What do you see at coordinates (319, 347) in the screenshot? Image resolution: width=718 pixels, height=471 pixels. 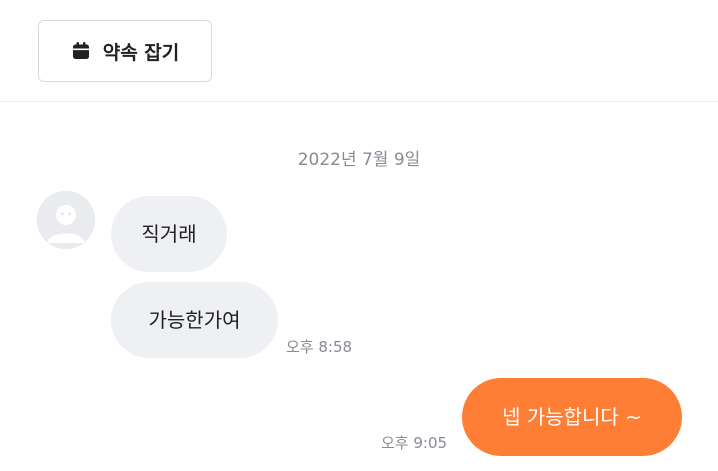 I see `message-timestamp: 오후 8:58` at bounding box center [319, 347].